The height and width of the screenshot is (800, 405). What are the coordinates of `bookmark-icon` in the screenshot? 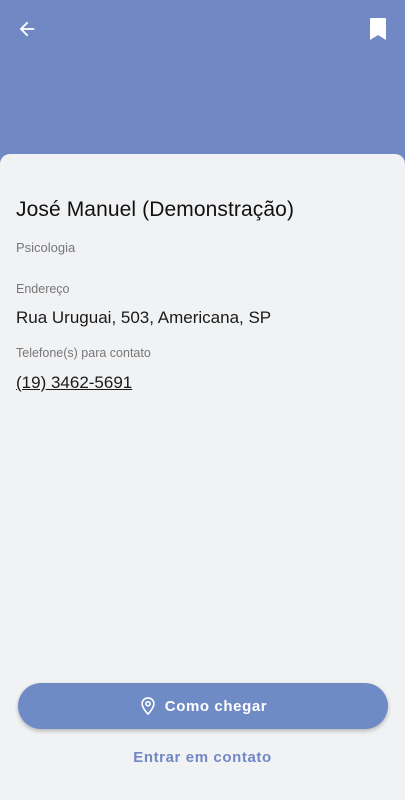 It's located at (378, 29).